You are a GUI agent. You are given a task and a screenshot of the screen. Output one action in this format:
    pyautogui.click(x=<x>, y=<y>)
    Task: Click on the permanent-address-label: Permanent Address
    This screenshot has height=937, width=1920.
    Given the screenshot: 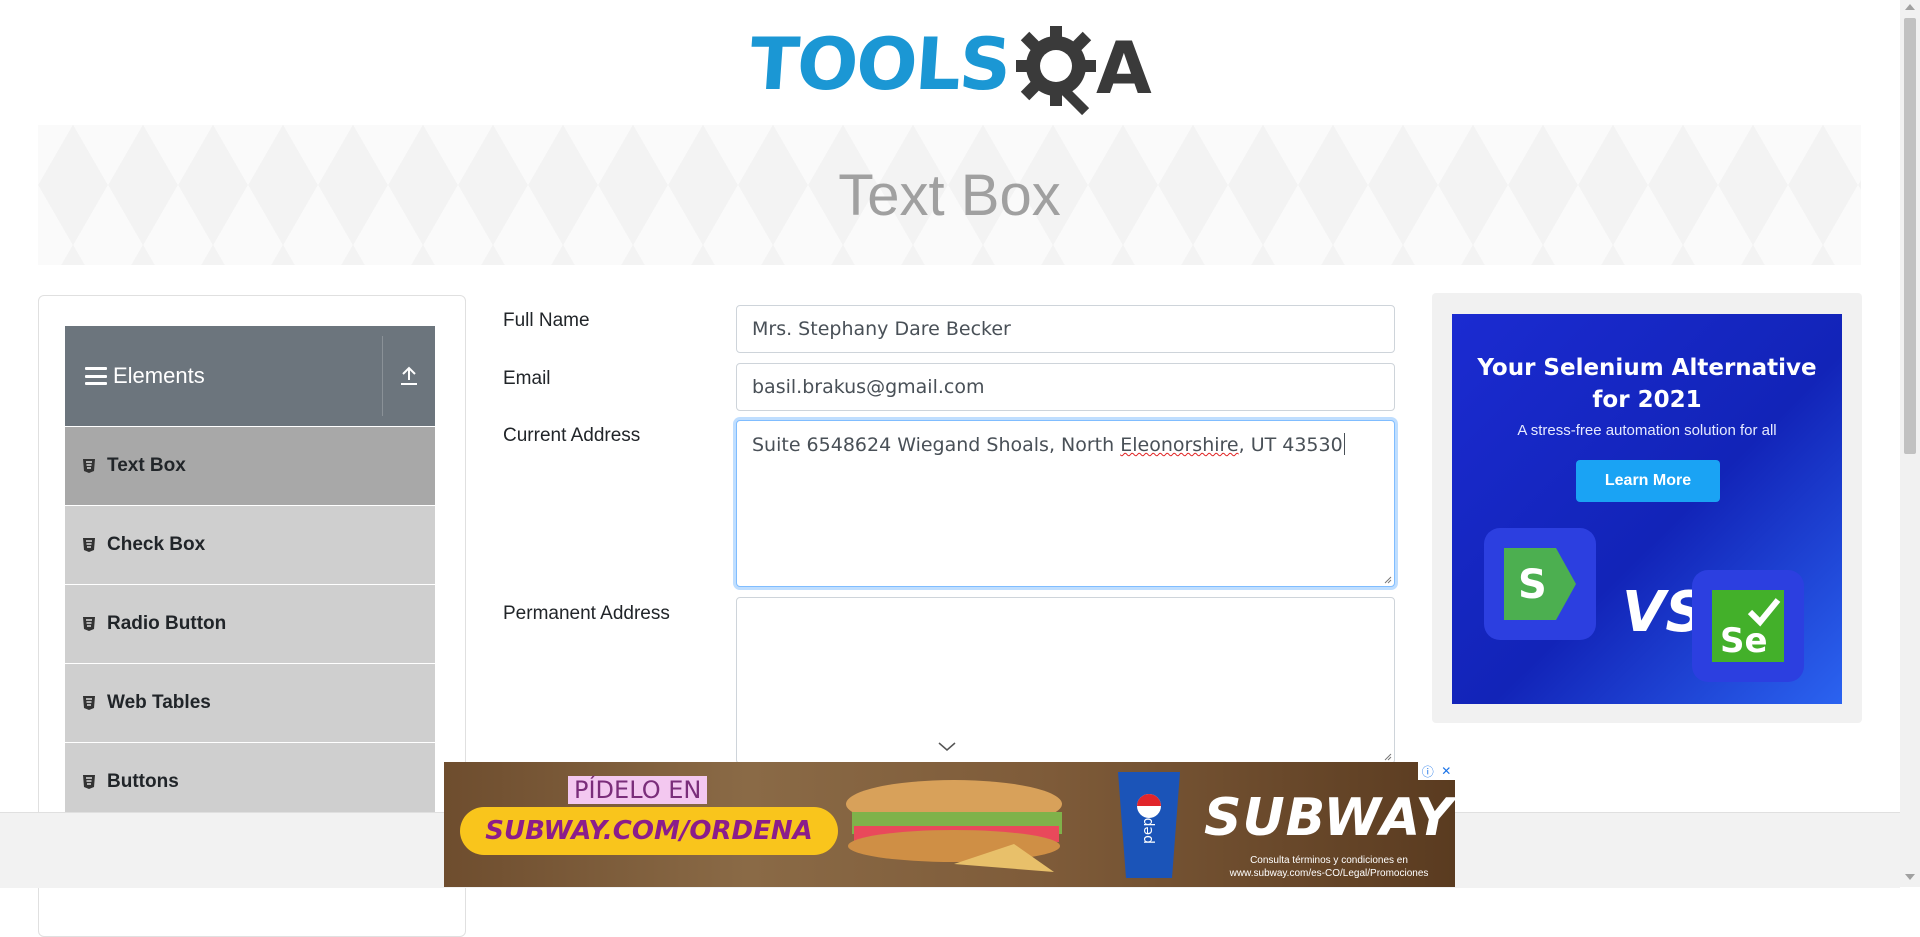 What is the action you would take?
    pyautogui.click(x=586, y=613)
    